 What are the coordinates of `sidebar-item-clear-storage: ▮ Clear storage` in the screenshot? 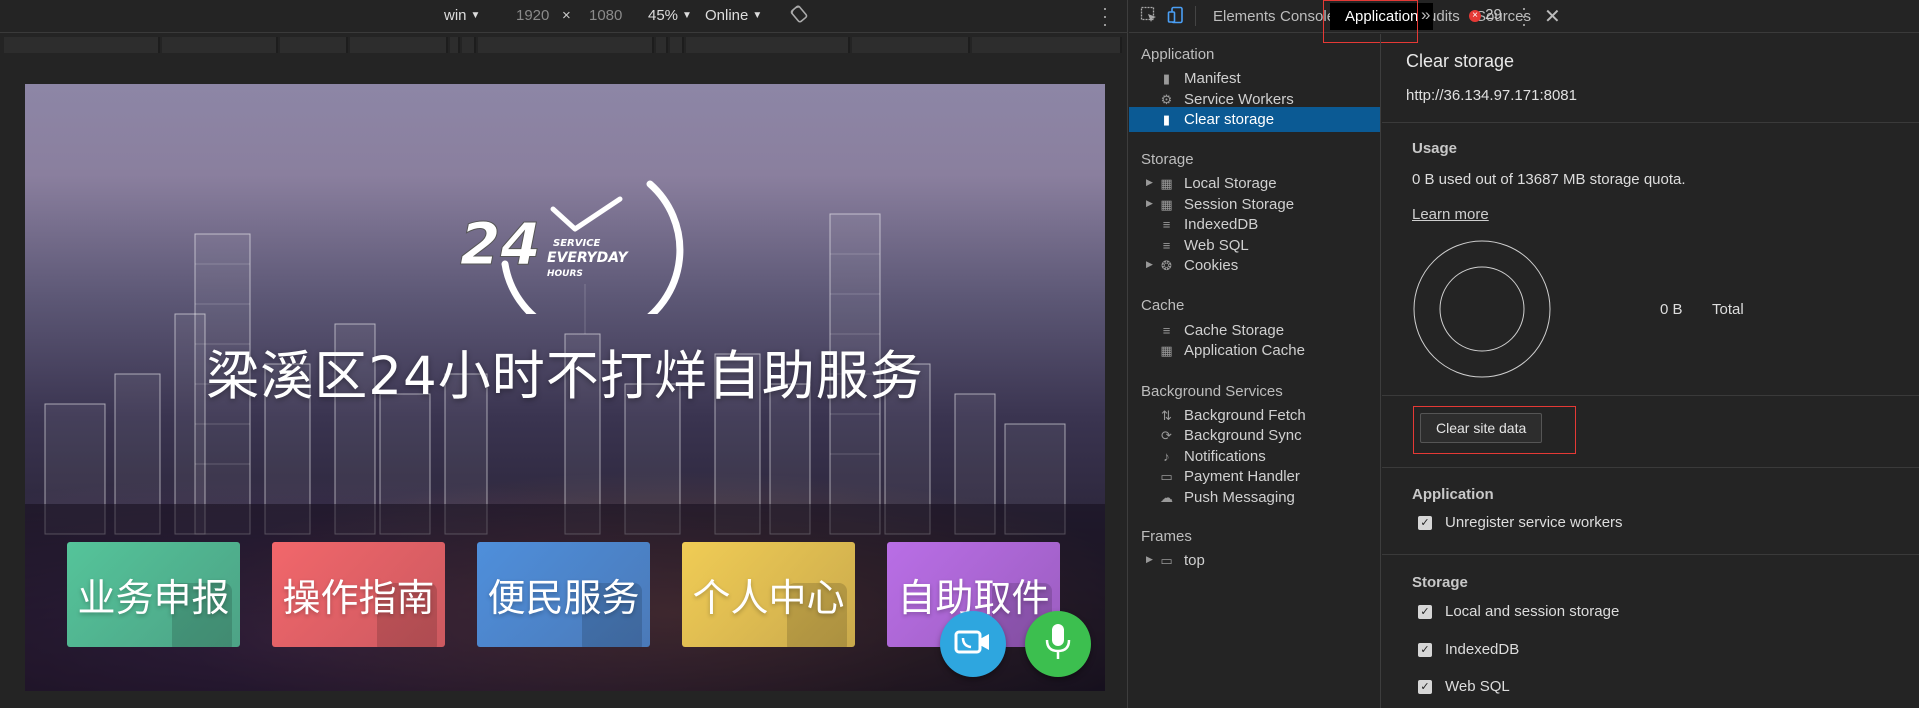 It's located at (1254, 119).